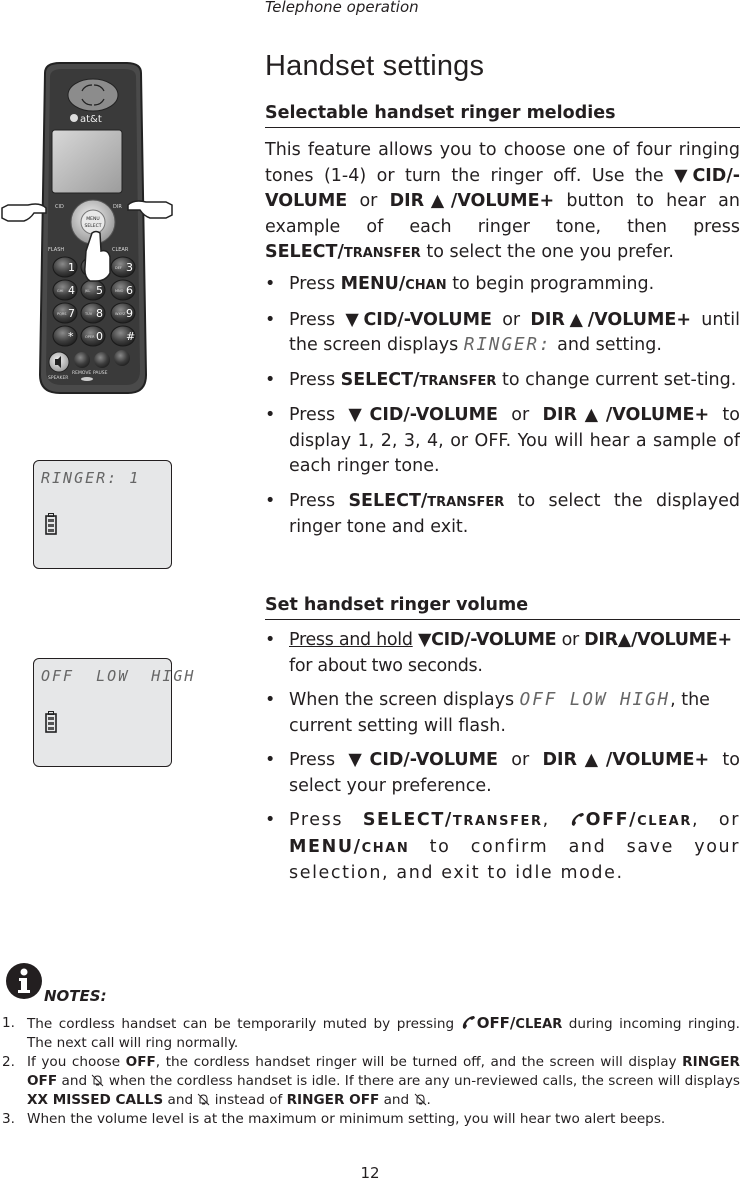 This screenshot has height=1182, width=740. Describe the element at coordinates (113, 712) in the screenshot. I see `lcd-screen-volume: OFF LOW HIGH` at that location.